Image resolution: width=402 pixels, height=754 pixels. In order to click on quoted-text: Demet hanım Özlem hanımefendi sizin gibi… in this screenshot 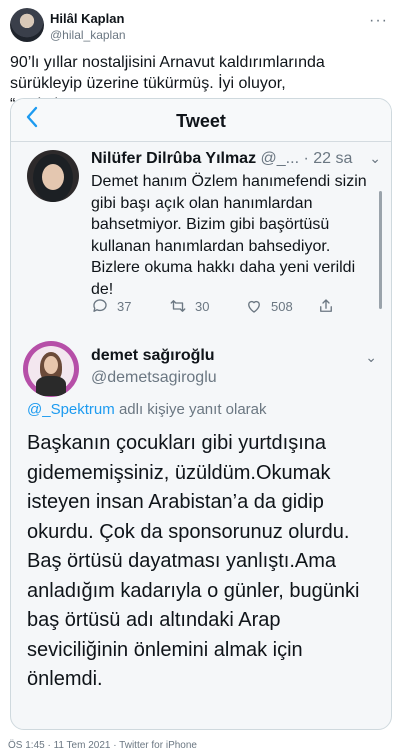, I will do `click(229, 235)`.